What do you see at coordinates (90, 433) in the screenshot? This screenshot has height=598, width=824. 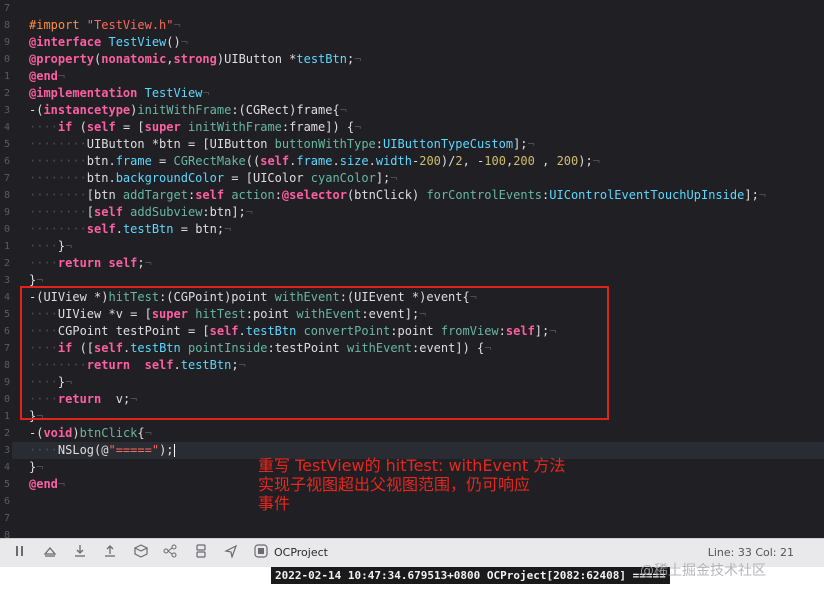 I see `code-line: -(void)btnClick{¬` at bounding box center [90, 433].